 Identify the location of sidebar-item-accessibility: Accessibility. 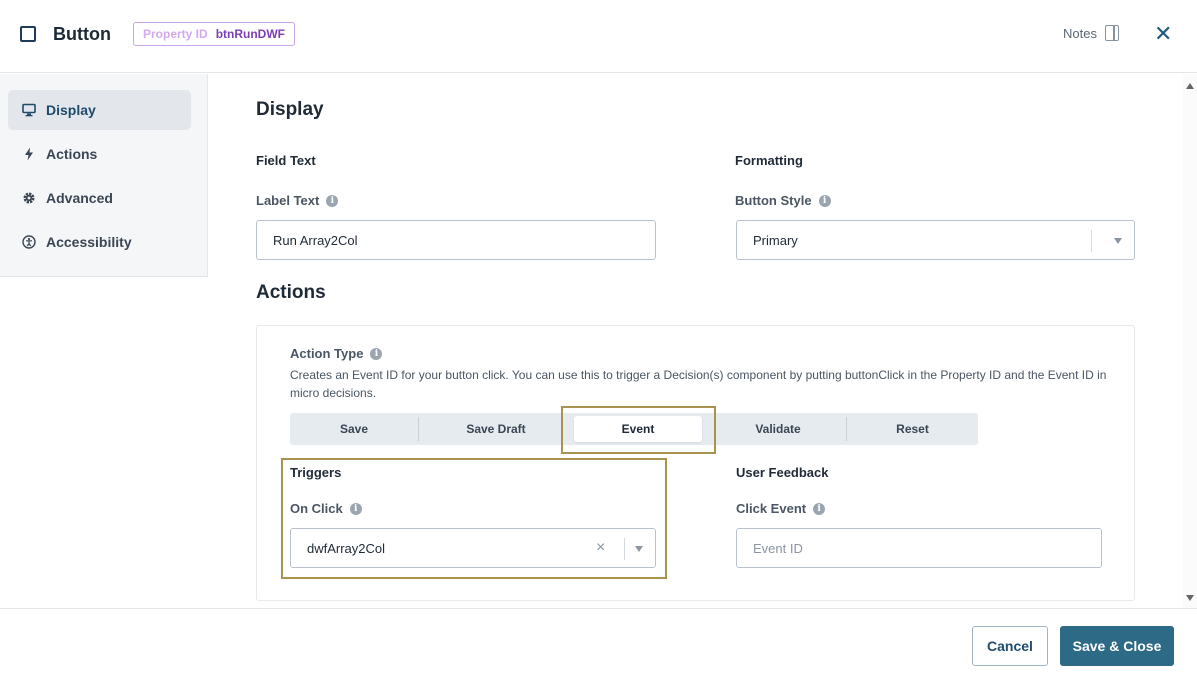
(99, 242).